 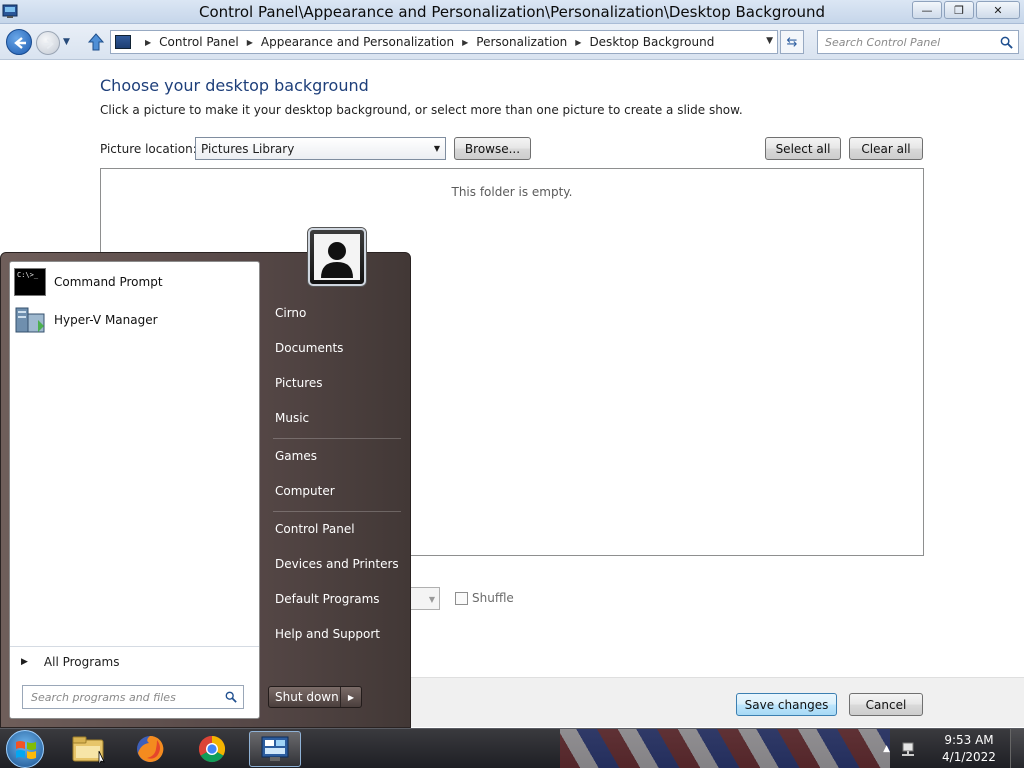 I want to click on start-link-computer: Computer, so click(x=336, y=491).